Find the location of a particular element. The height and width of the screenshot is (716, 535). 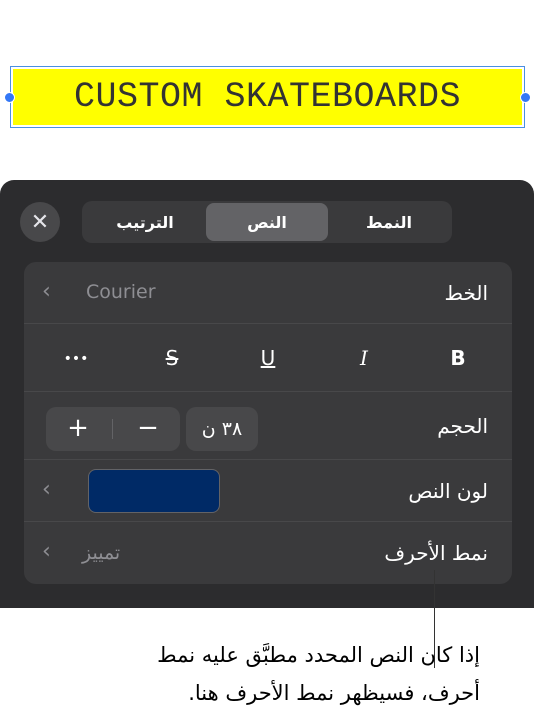

size-stepper: + − is located at coordinates (113, 429).